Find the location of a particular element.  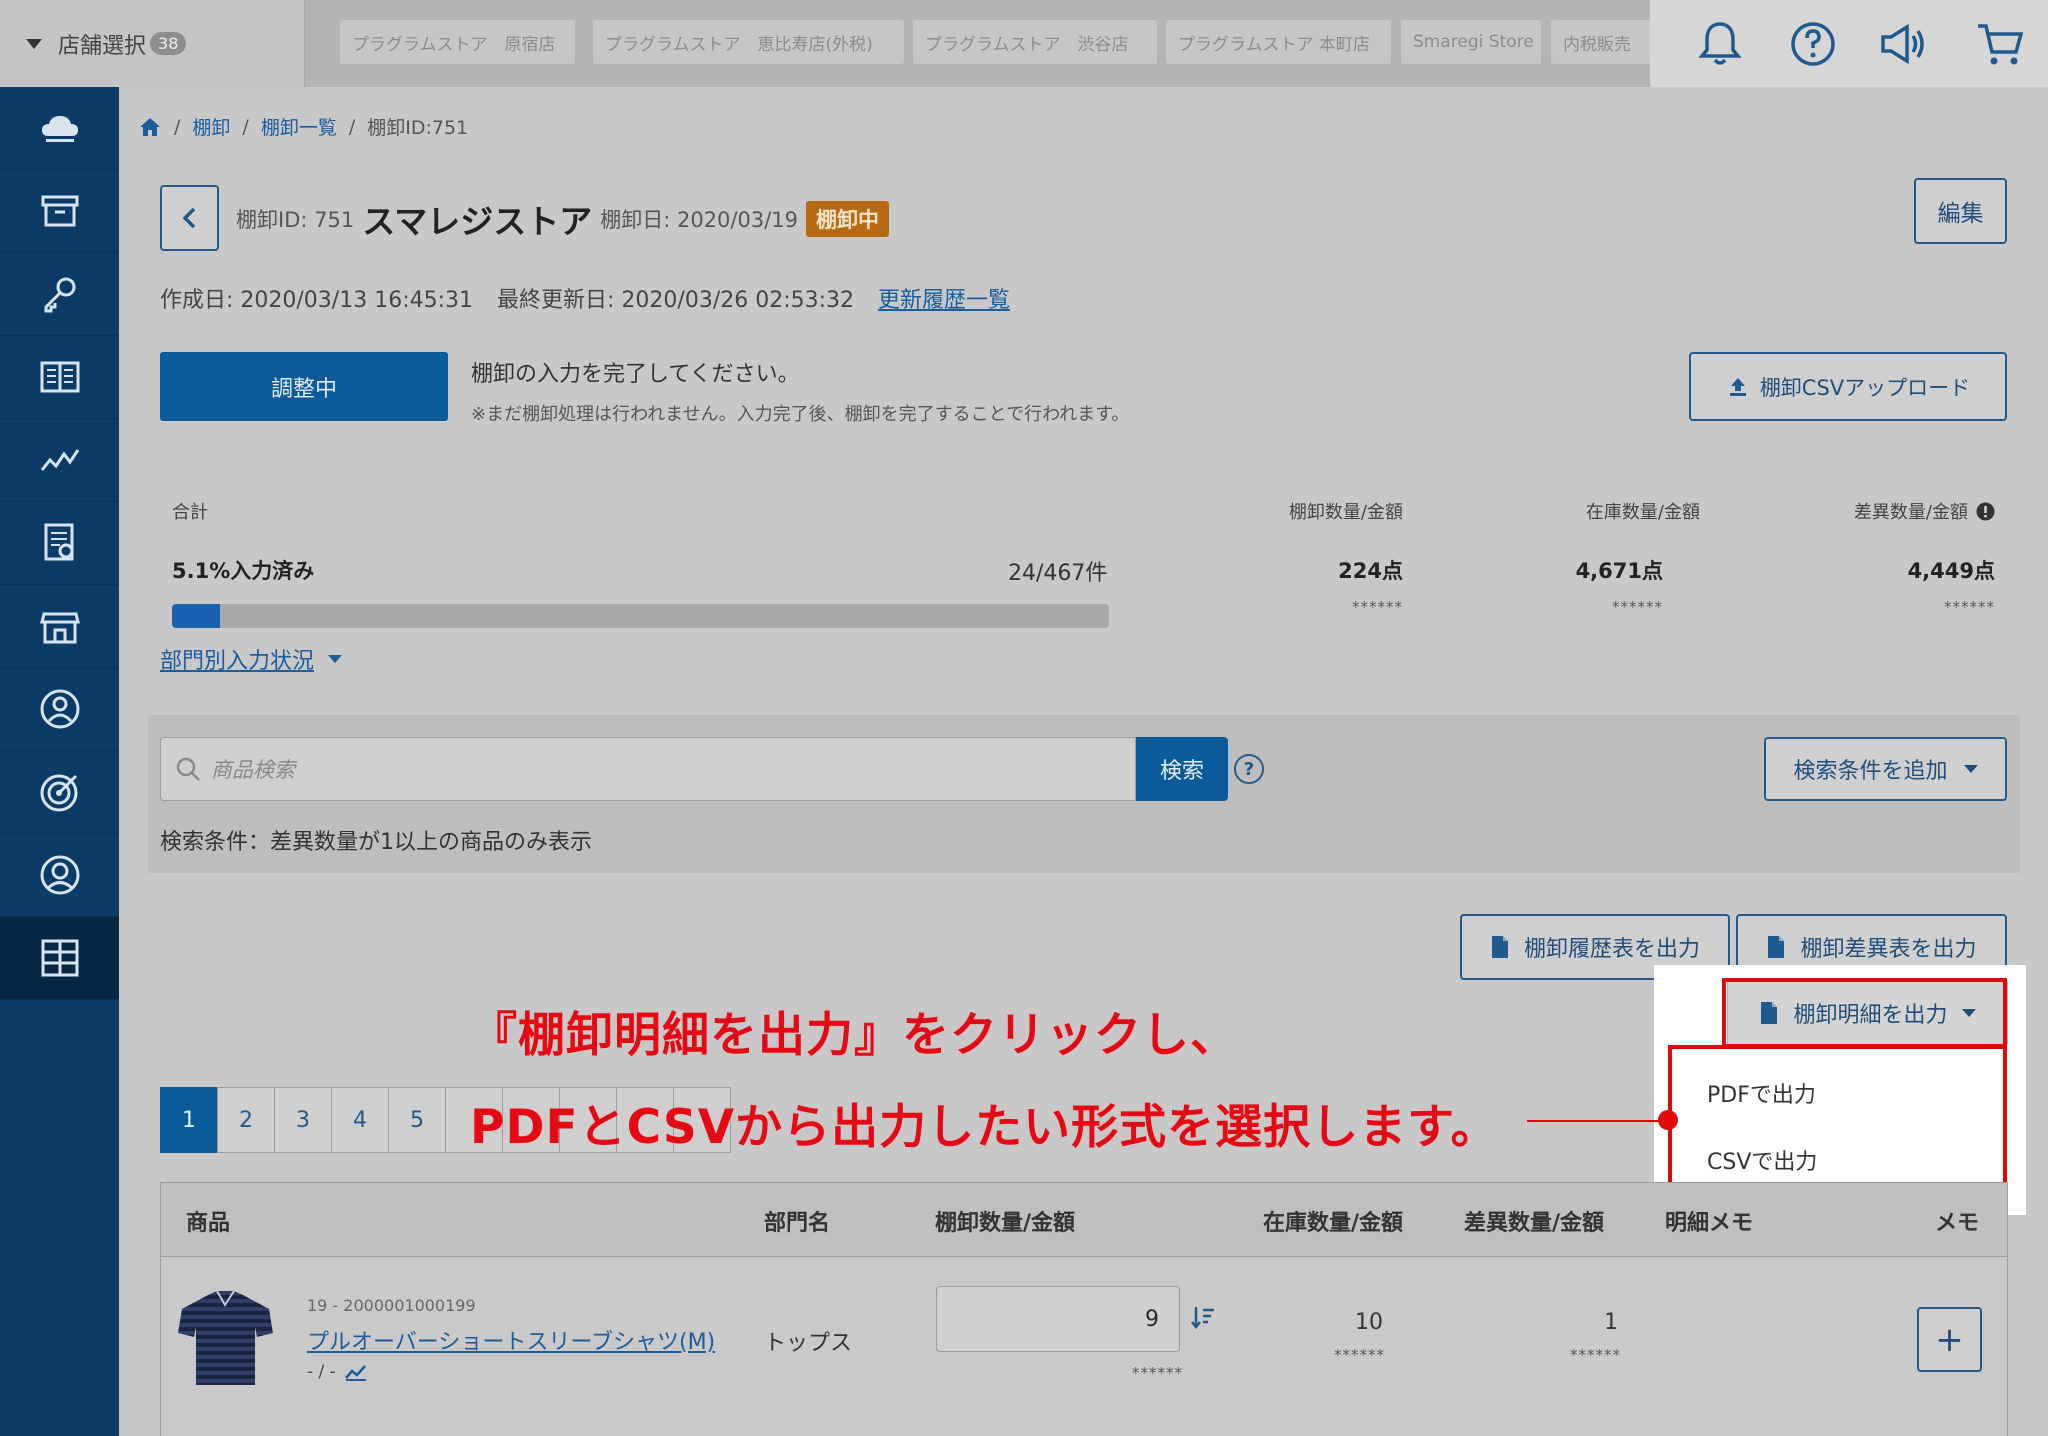

search-help-icon: ? is located at coordinates (1249, 769).